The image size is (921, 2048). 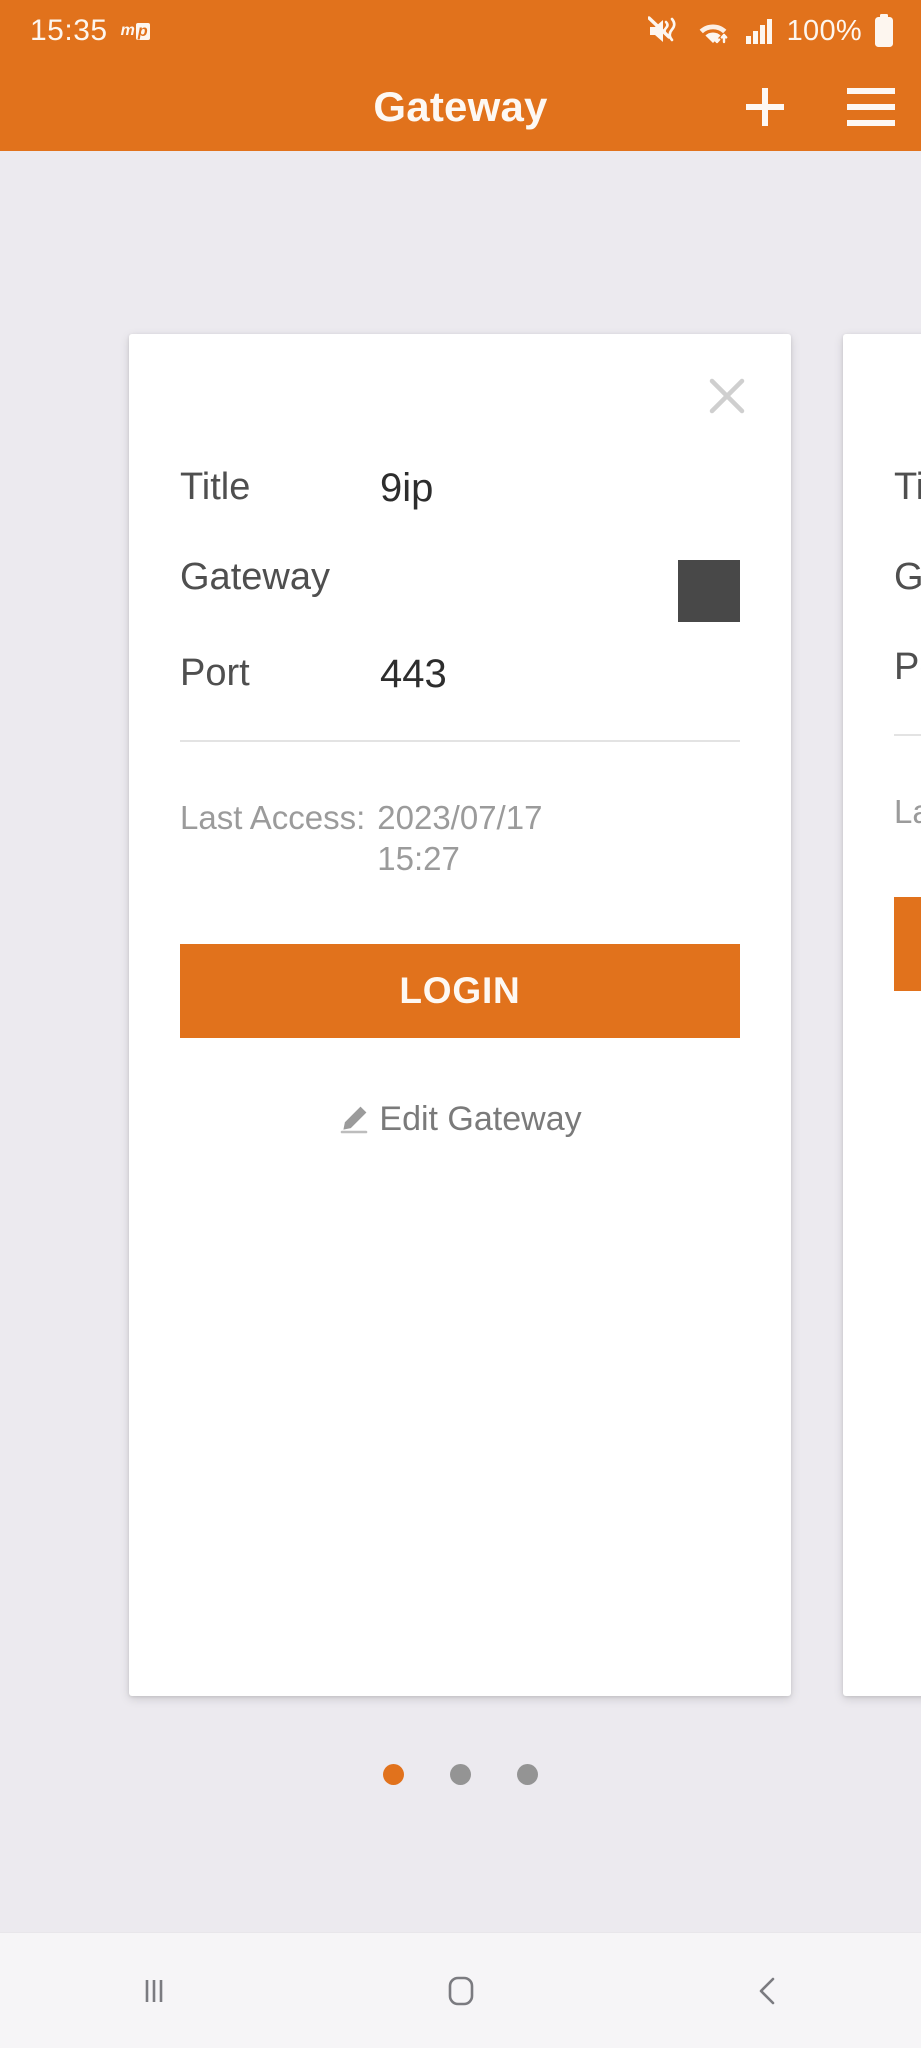 I want to click on back-button, so click(x=768, y=1990).